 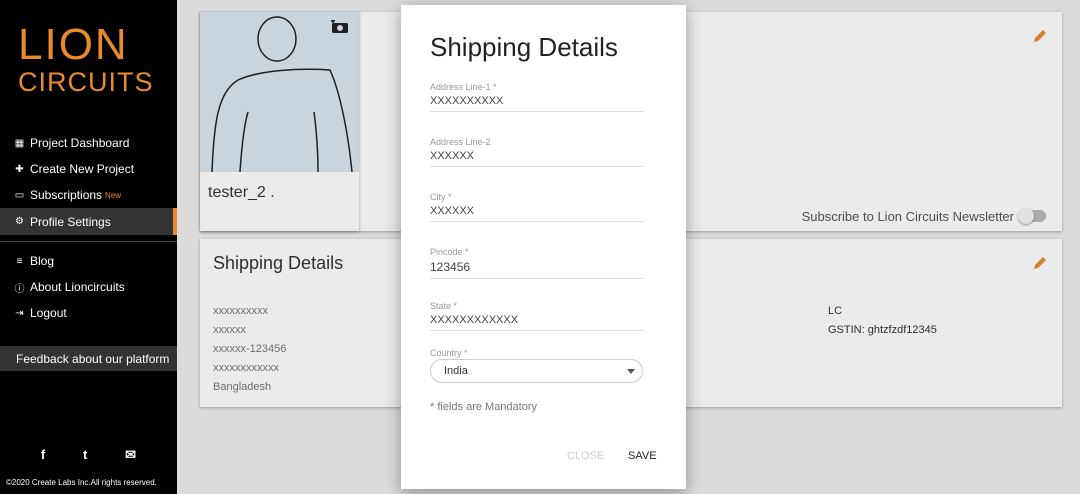 What do you see at coordinates (113, 195) in the screenshot?
I see `new-badge: New` at bounding box center [113, 195].